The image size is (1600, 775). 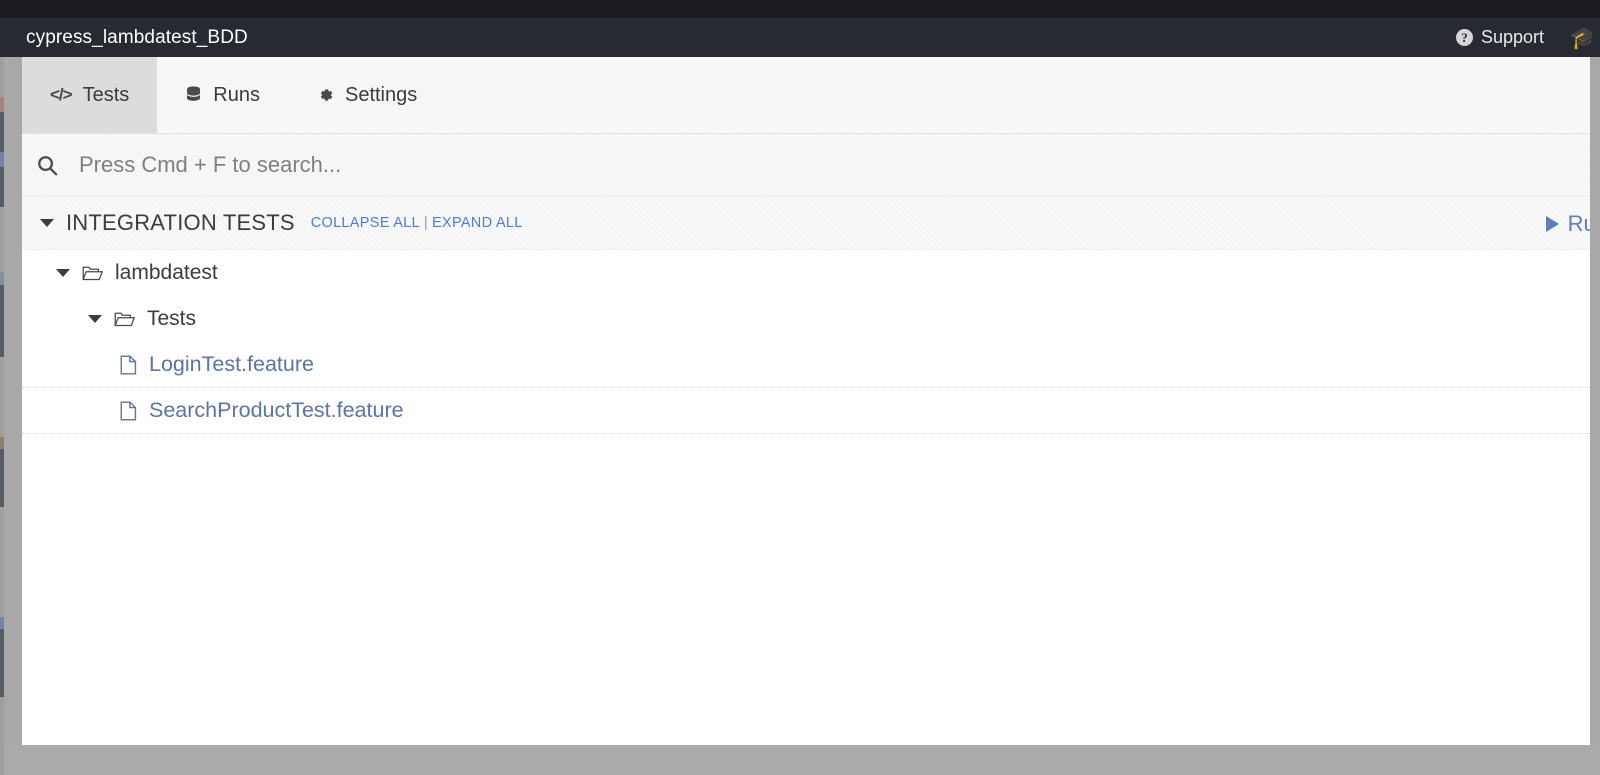 I want to click on tab-runs-label: Runs, so click(x=236, y=94).